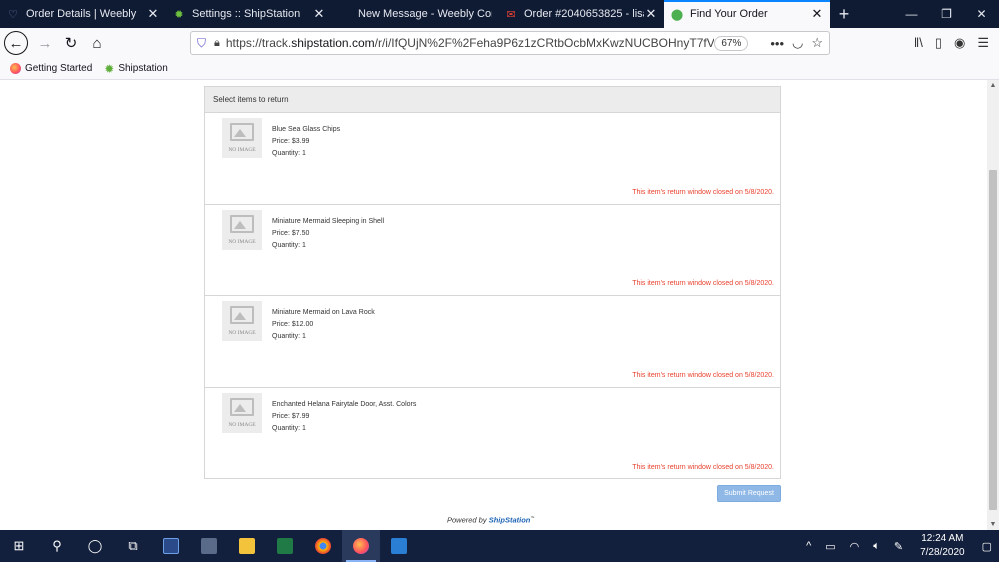  What do you see at coordinates (217, 43) in the screenshot?
I see `lock-icon: 🔒︎` at bounding box center [217, 43].